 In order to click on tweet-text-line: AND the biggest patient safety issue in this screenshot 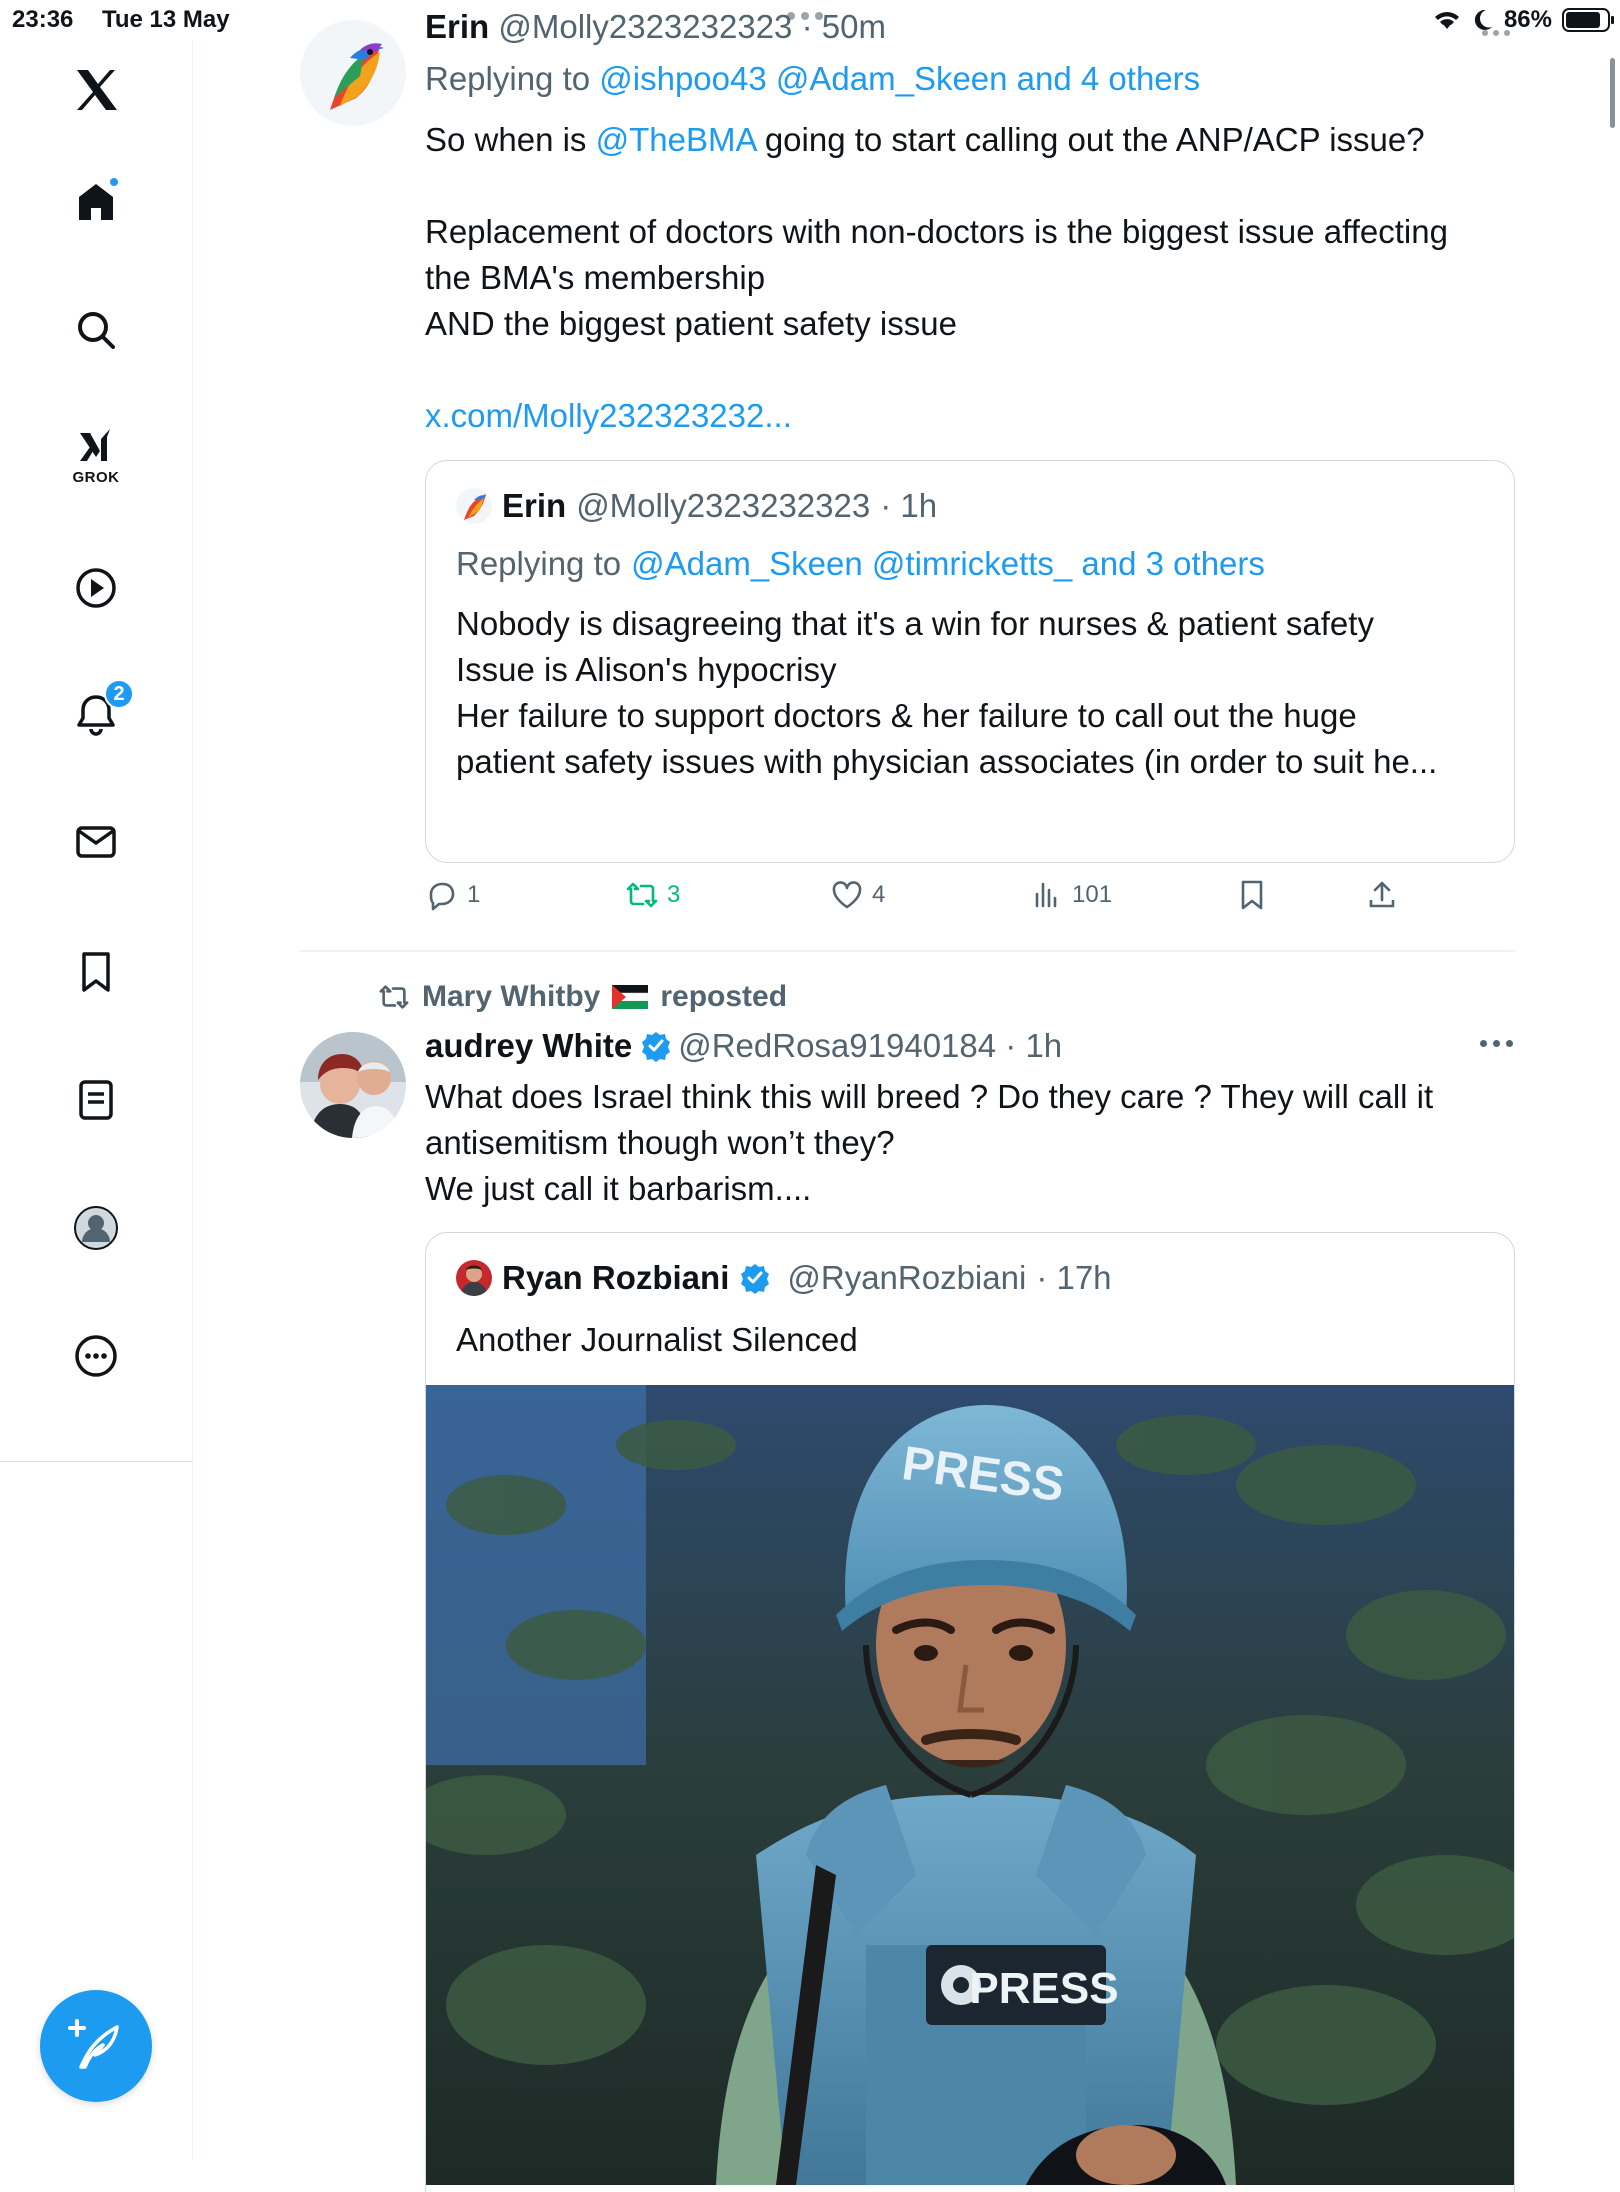, I will do `click(691, 323)`.